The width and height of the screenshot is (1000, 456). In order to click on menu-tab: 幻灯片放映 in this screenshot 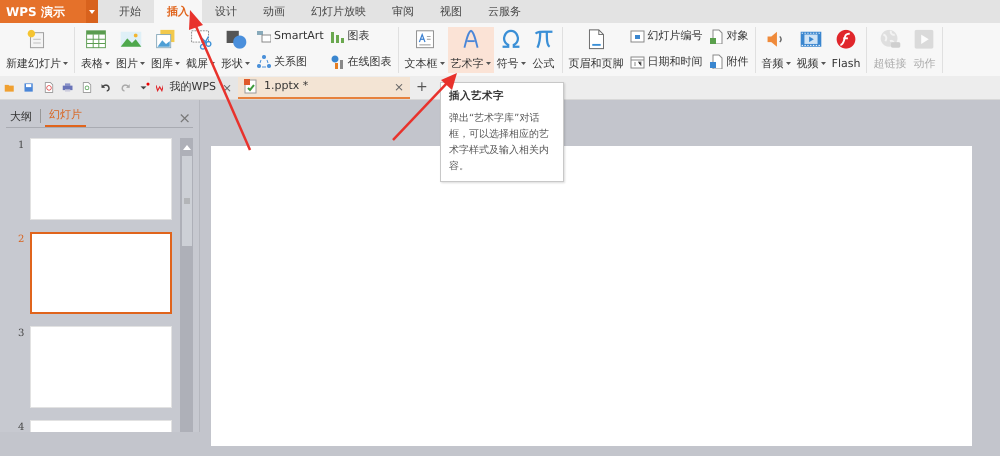, I will do `click(338, 11)`.